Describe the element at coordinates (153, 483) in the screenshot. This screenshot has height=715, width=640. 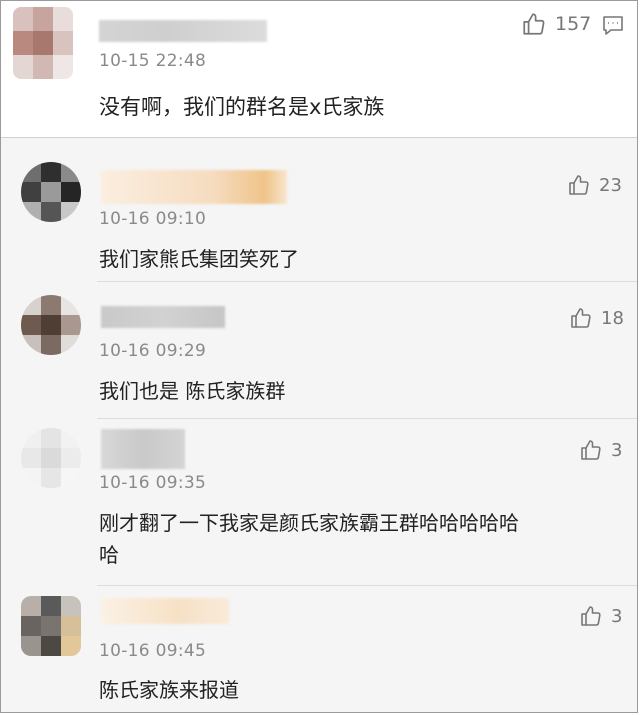
I see `reply-time: 10-16 09:35` at that location.